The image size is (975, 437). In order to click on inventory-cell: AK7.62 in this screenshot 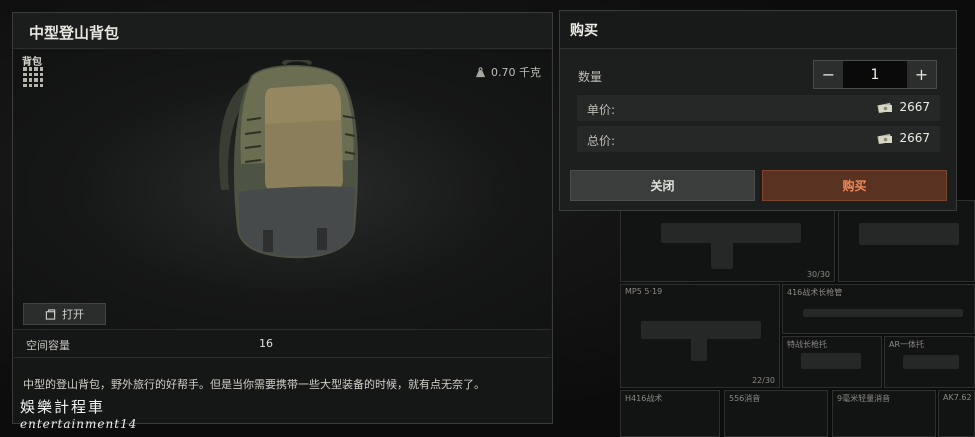, I will do `click(956, 413)`.